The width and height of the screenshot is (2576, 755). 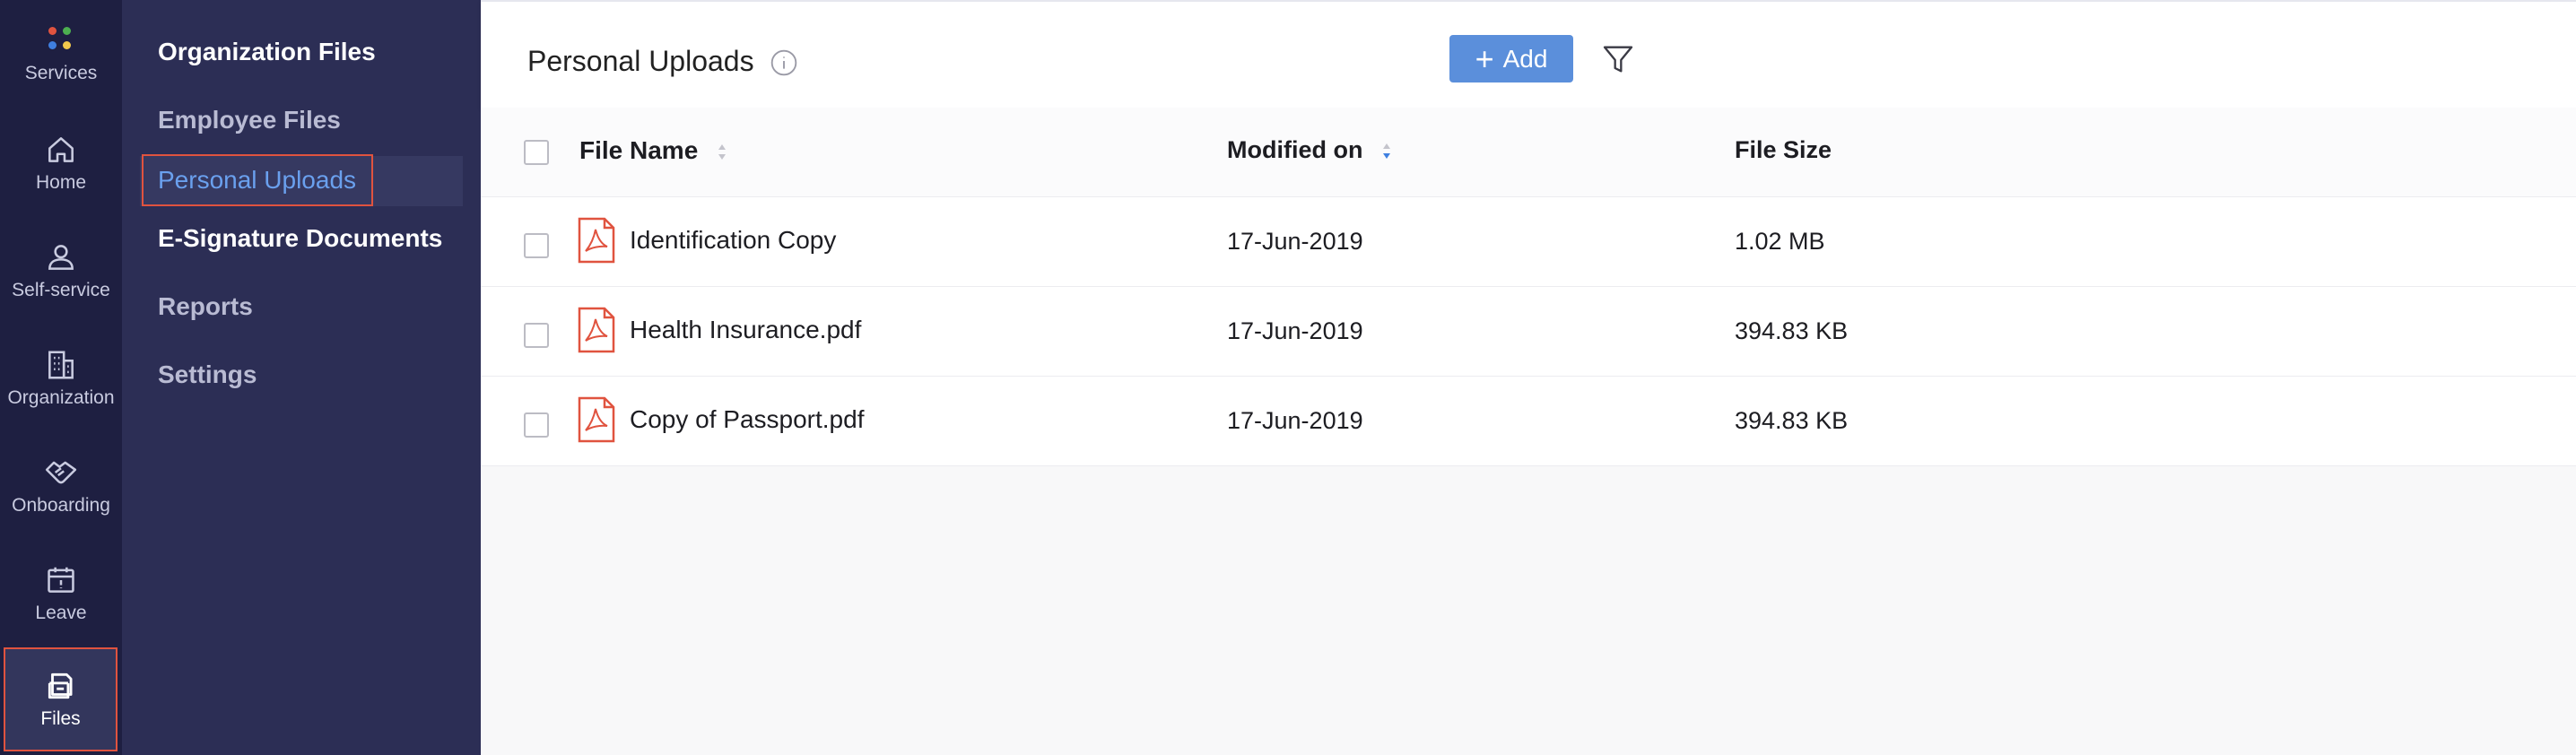 What do you see at coordinates (61, 163) in the screenshot?
I see `rail-item-home: Home` at bounding box center [61, 163].